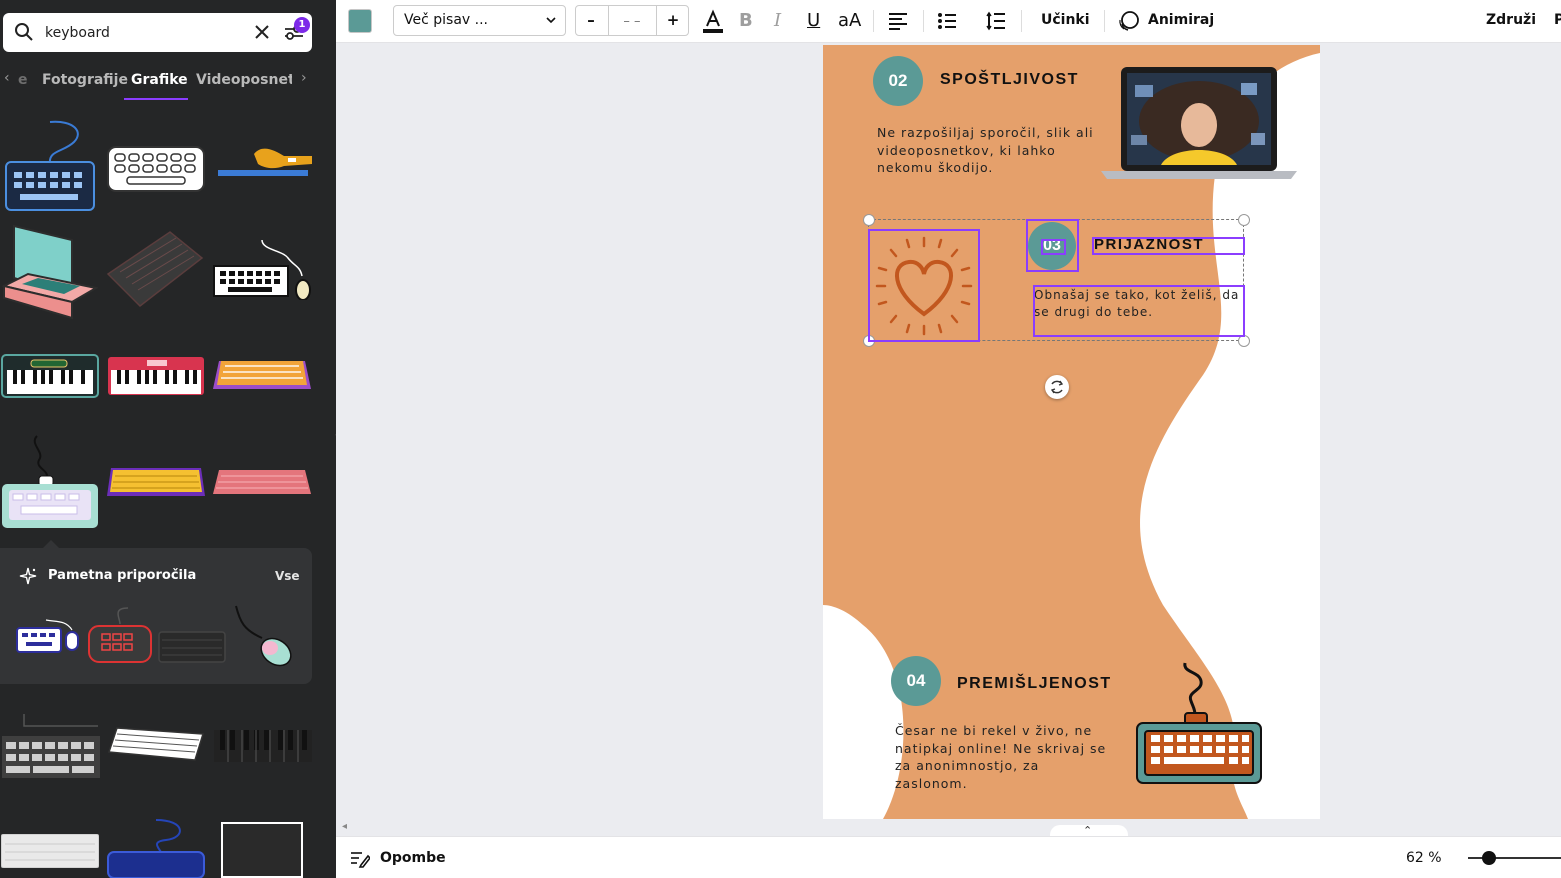 This screenshot has width=1561, height=878. What do you see at coordinates (48, 638) in the screenshot?
I see `suggest-keyboard-navy` at bounding box center [48, 638].